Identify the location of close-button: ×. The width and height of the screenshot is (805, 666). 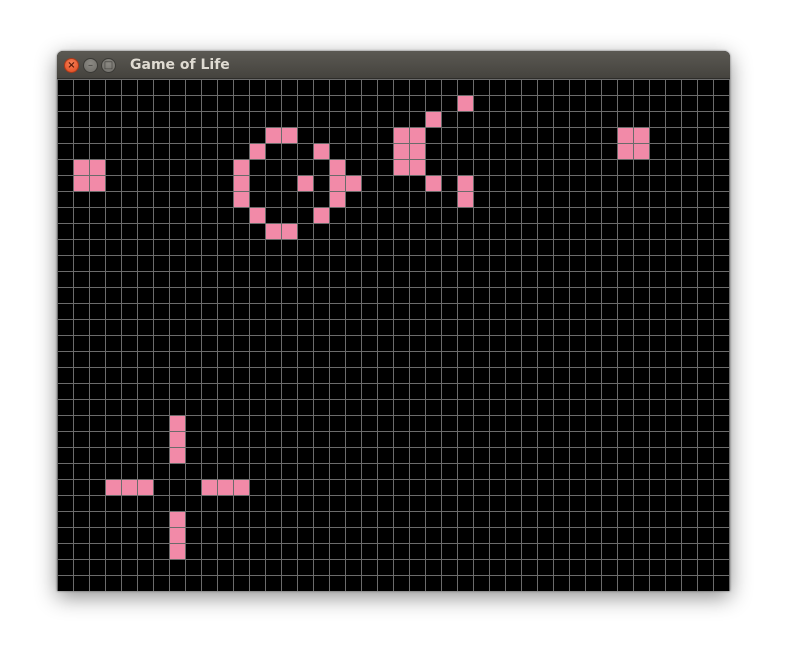
(71, 65).